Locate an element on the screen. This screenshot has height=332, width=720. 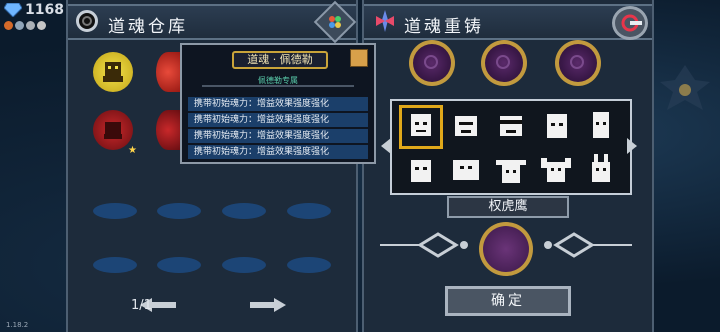
blue-gem-icon is located at coordinates (13, 10).